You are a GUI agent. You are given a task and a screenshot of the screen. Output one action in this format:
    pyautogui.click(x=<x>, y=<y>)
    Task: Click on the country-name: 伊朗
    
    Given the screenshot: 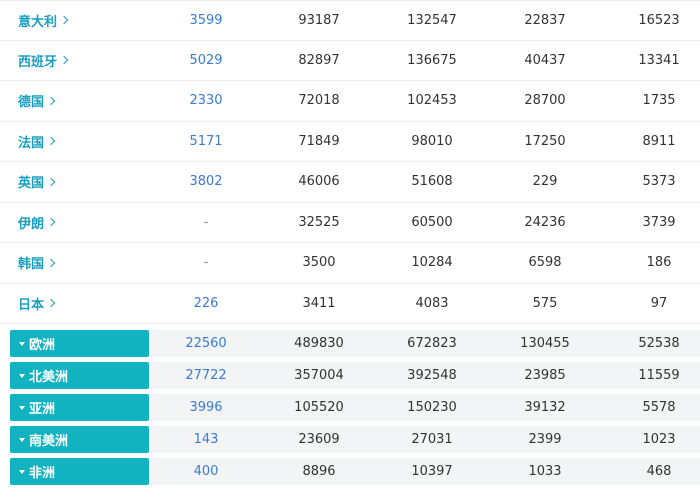 What is the action you would take?
    pyautogui.click(x=31, y=224)
    